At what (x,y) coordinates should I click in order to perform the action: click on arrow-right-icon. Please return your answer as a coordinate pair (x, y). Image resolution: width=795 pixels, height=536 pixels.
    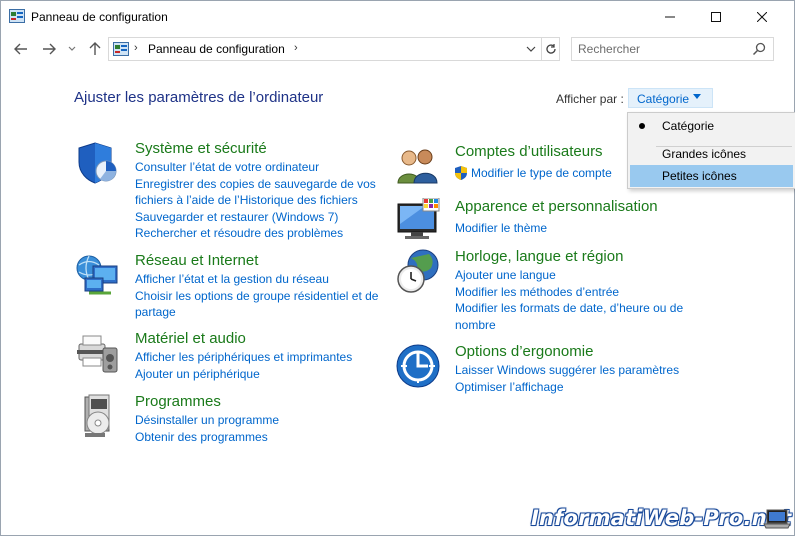
    Looking at the image, I should click on (49, 49).